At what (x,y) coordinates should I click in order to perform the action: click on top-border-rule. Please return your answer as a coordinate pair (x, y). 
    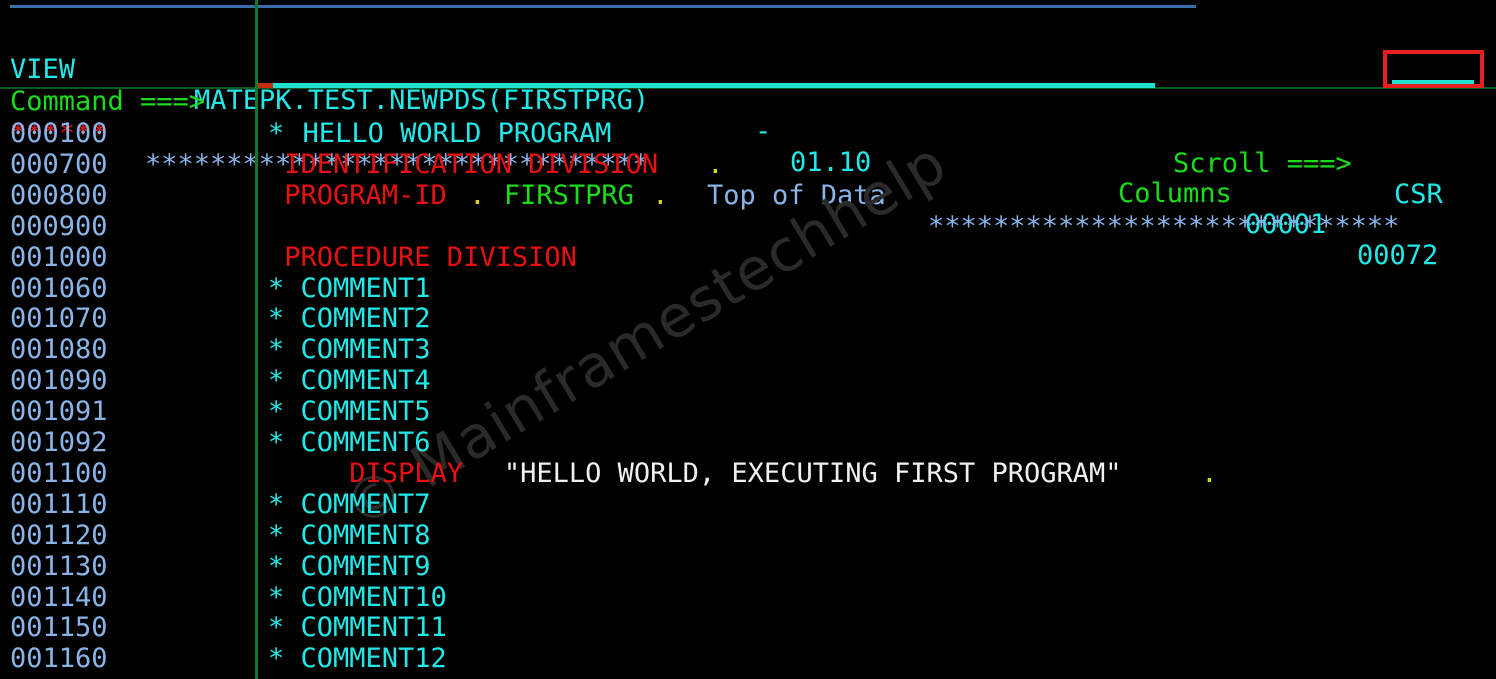
    Looking at the image, I should click on (603, 6).